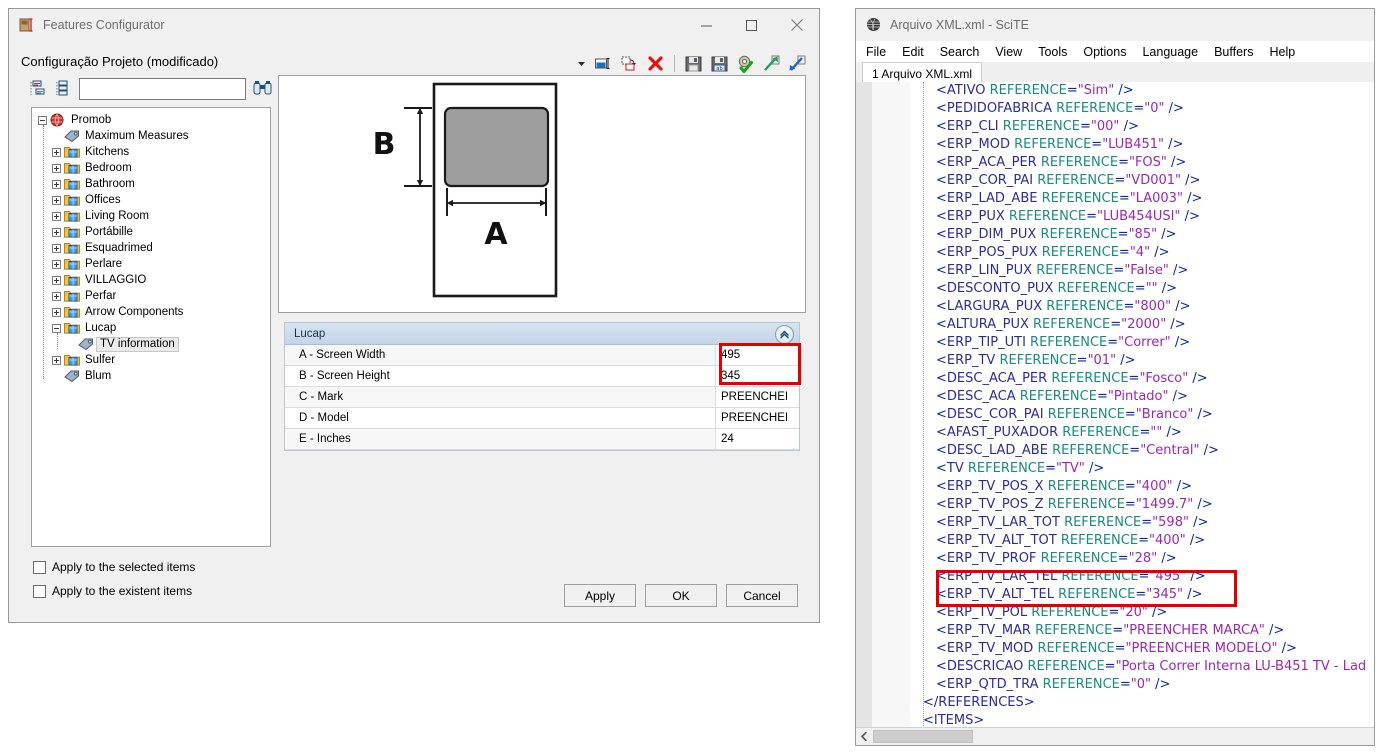 The image size is (1383, 753). Describe the element at coordinates (1282, 52) in the screenshot. I see `menu-help: Help` at that location.